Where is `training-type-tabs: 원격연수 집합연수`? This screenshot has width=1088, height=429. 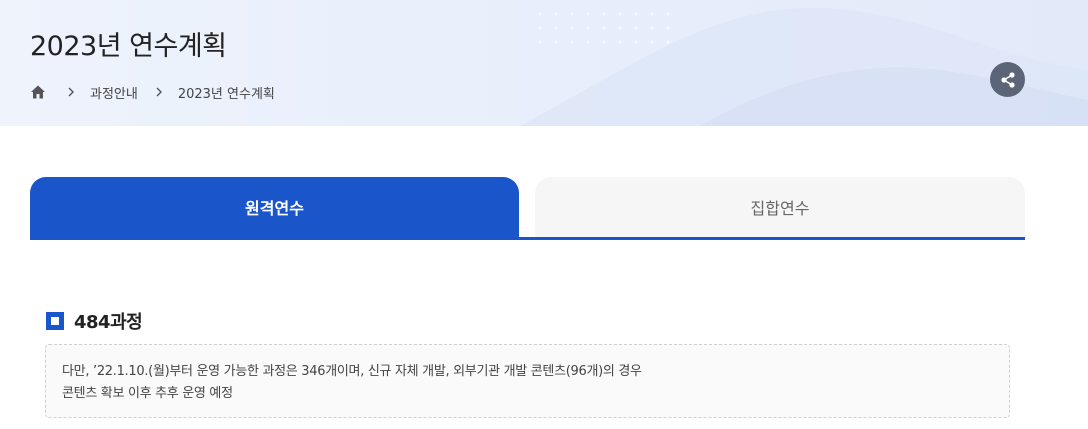
training-type-tabs: 원격연수 집합연수 is located at coordinates (527, 208).